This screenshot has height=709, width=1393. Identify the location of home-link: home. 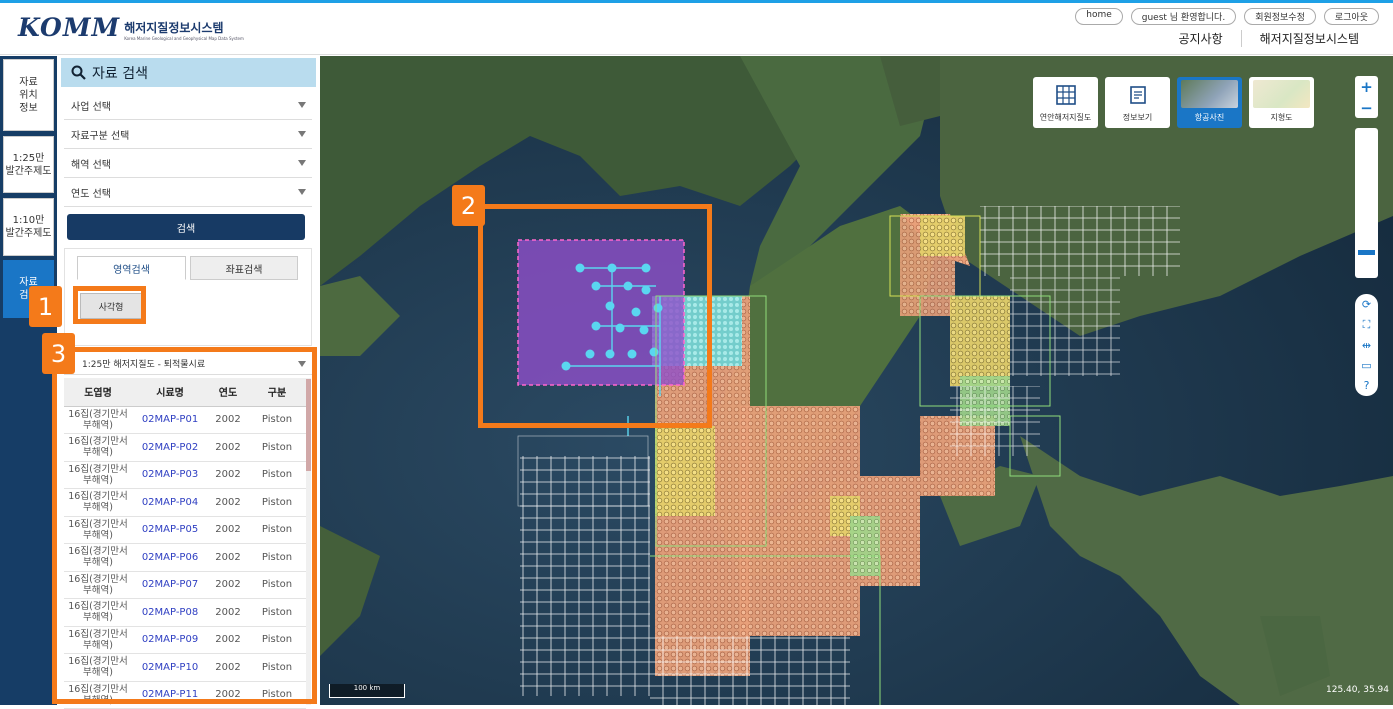
(1099, 16).